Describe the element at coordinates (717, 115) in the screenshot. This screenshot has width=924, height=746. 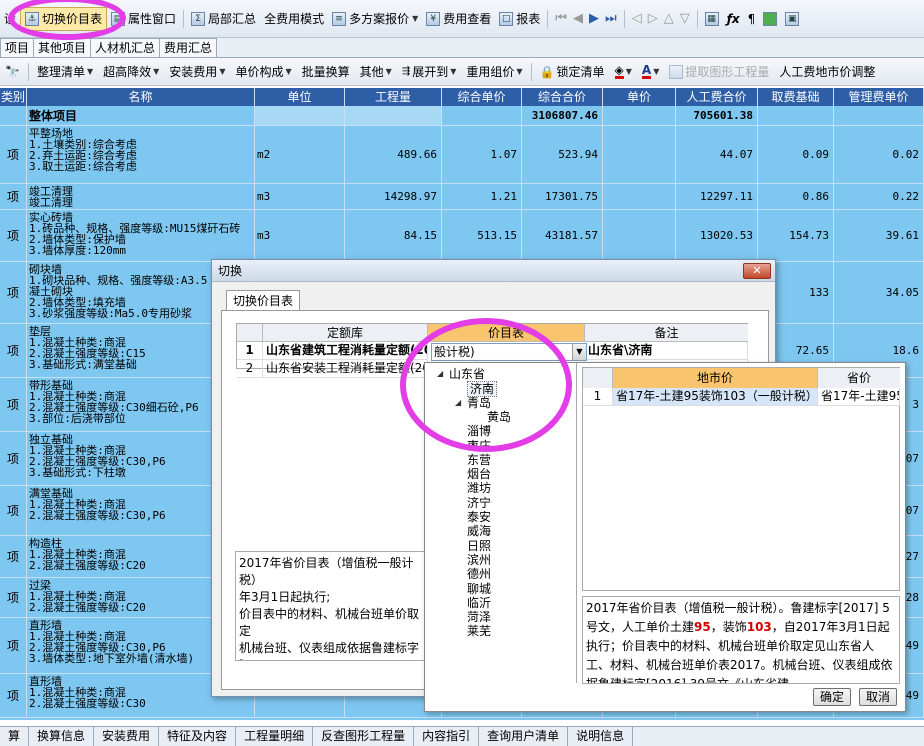
I see `cell-labor: 705601.38` at that location.